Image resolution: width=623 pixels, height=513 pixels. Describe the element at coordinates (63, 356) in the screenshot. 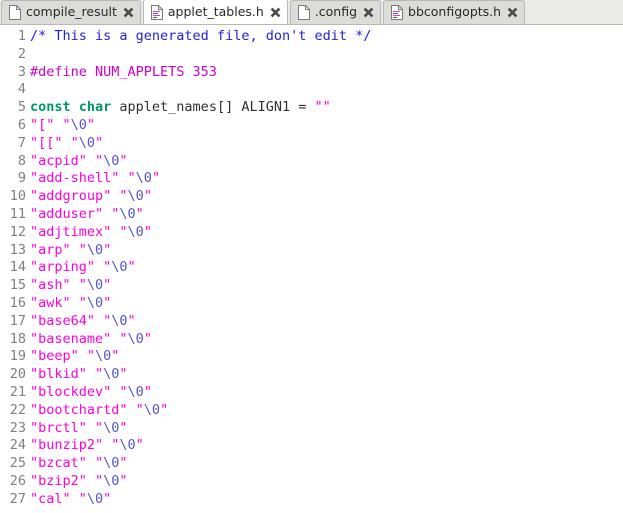

I see `token-string: "beep" "` at that location.